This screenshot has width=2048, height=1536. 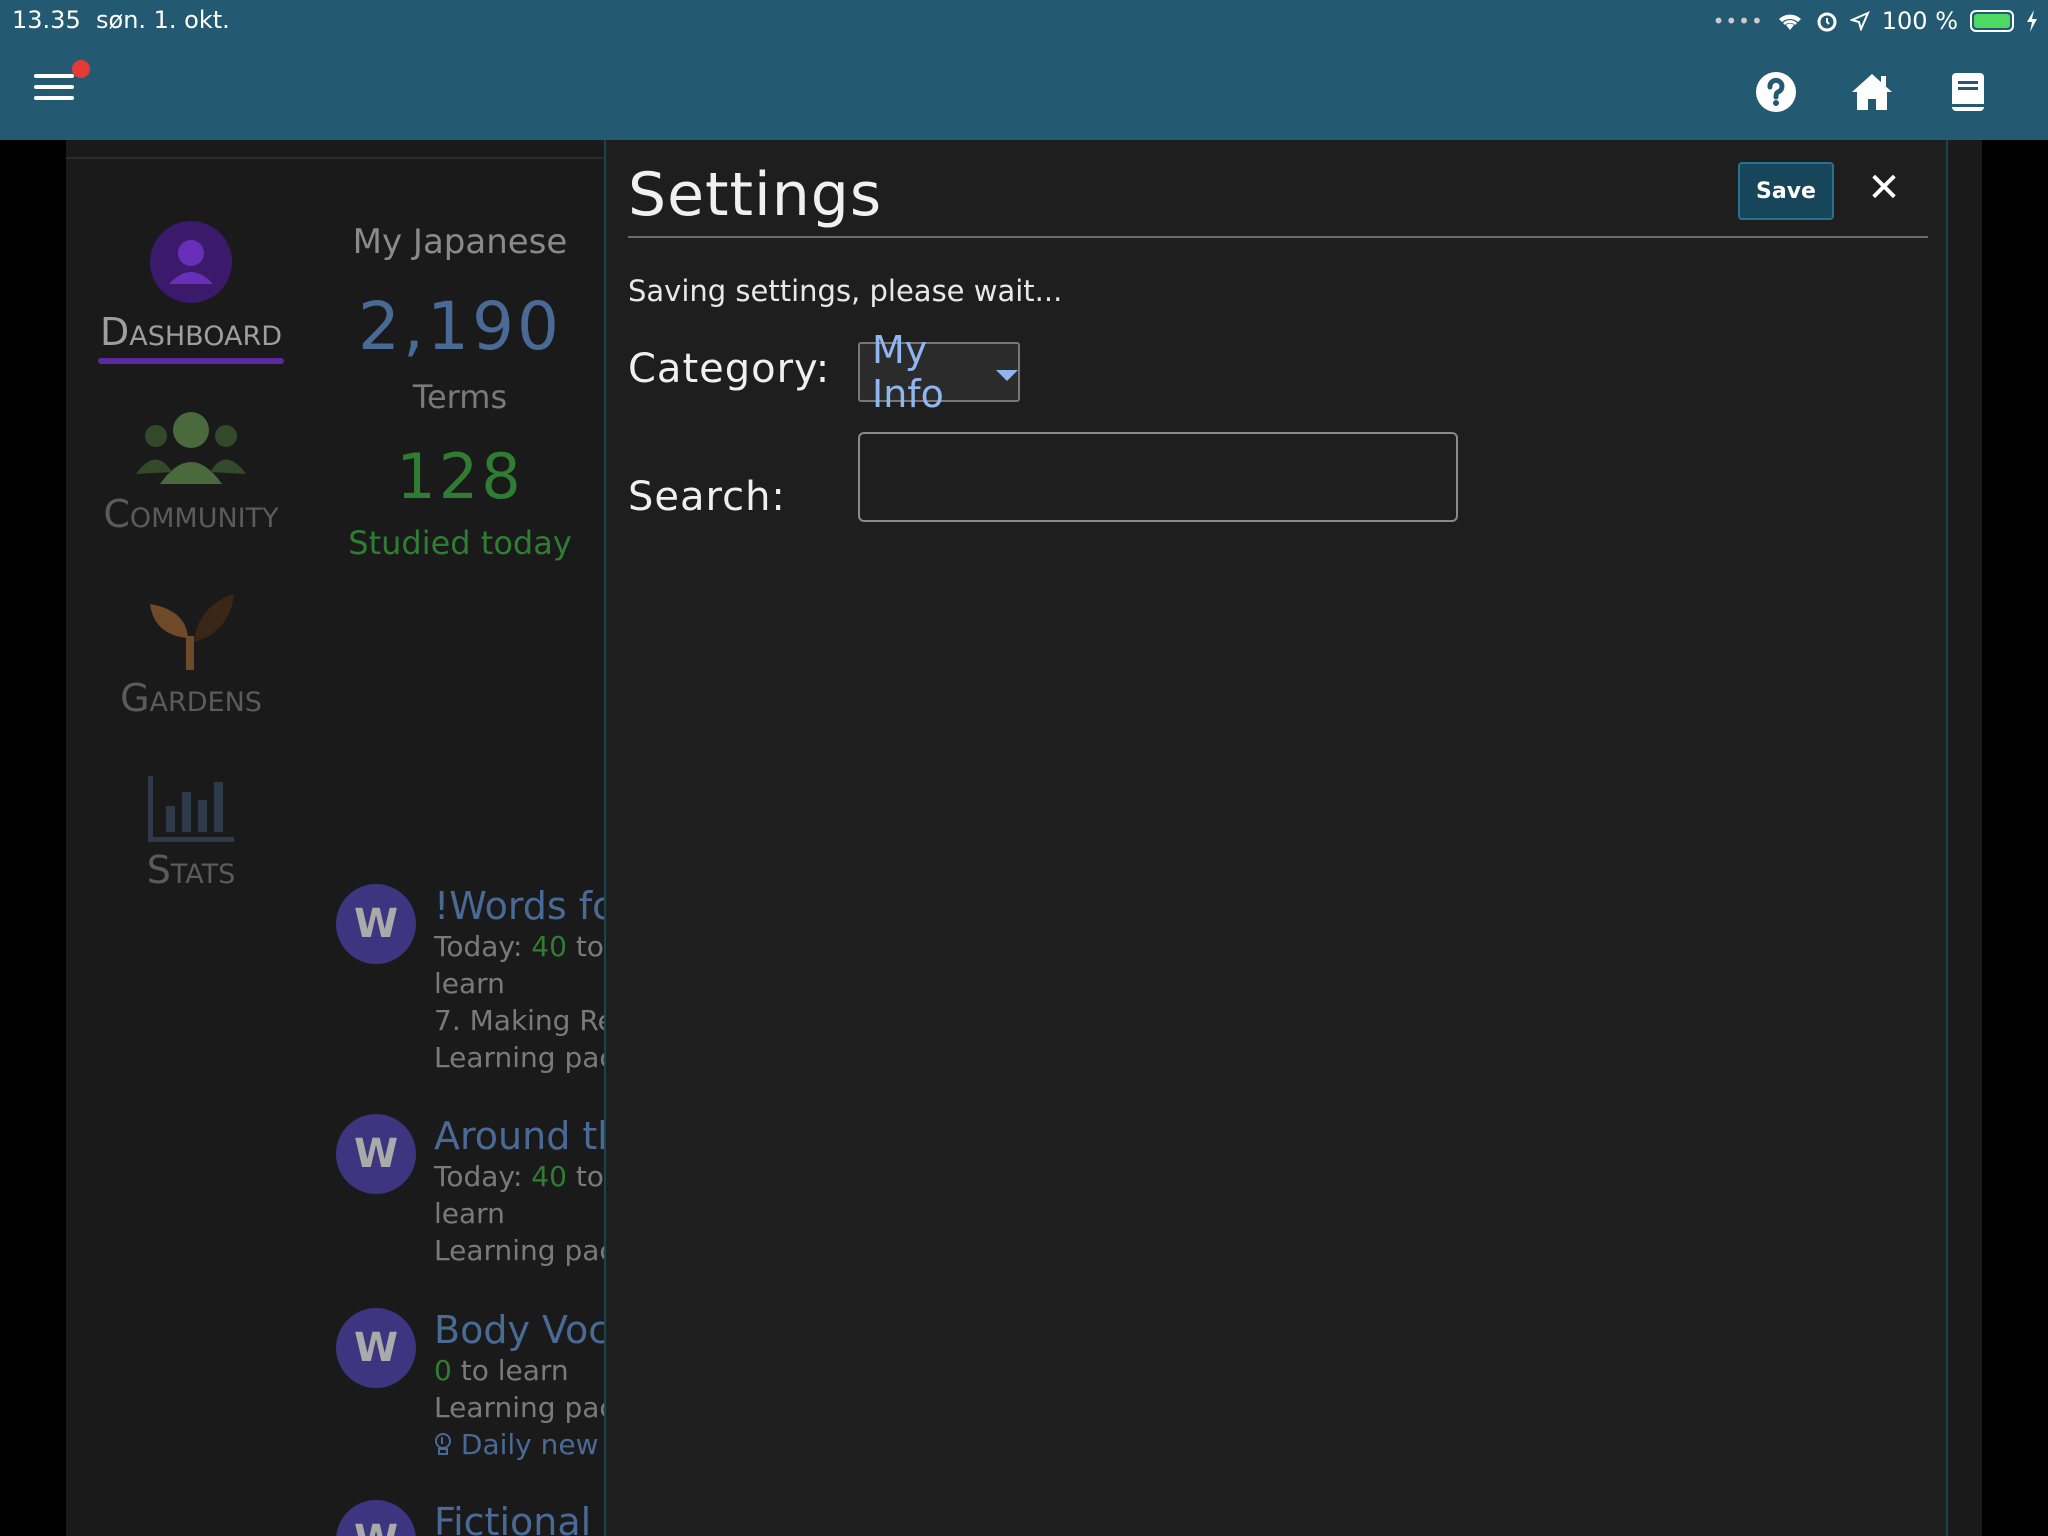 I want to click on sprout-icon, so click(x=192, y=632).